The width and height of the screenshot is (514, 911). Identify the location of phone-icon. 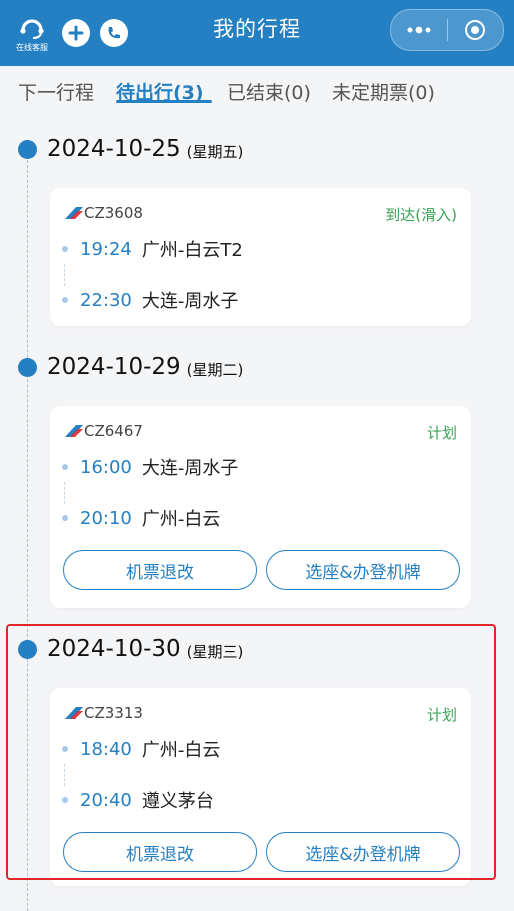
(114, 33).